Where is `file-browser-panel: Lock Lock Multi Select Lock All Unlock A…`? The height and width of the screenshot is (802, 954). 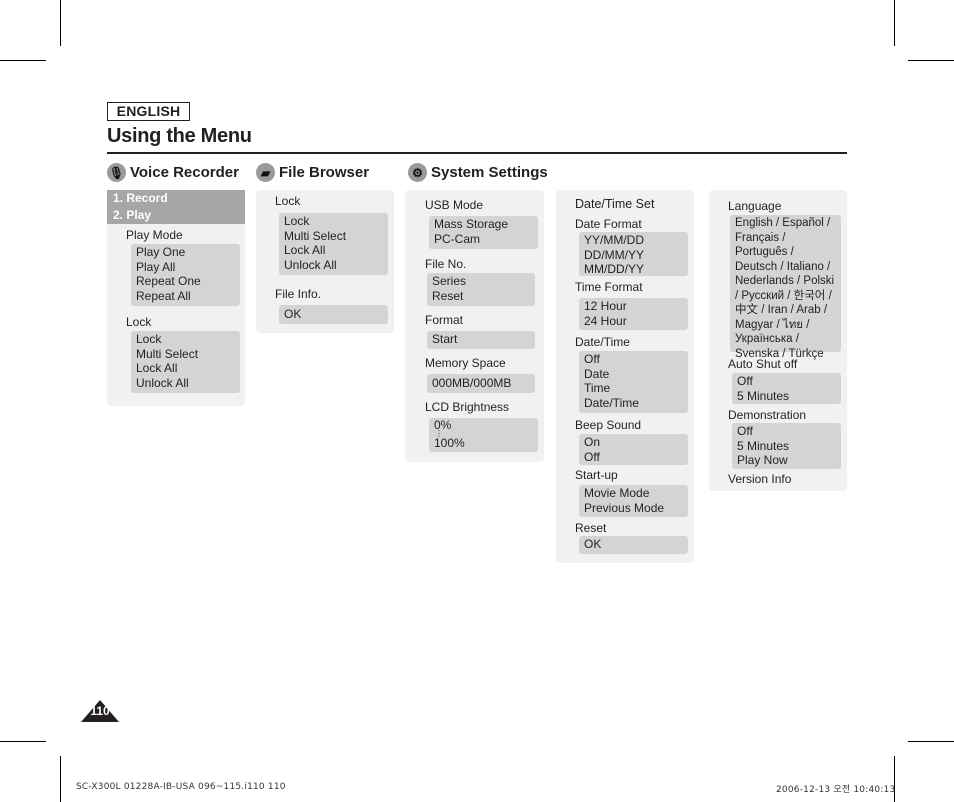 file-browser-panel: Lock Lock Multi Select Lock All Unlock A… is located at coordinates (325, 261).